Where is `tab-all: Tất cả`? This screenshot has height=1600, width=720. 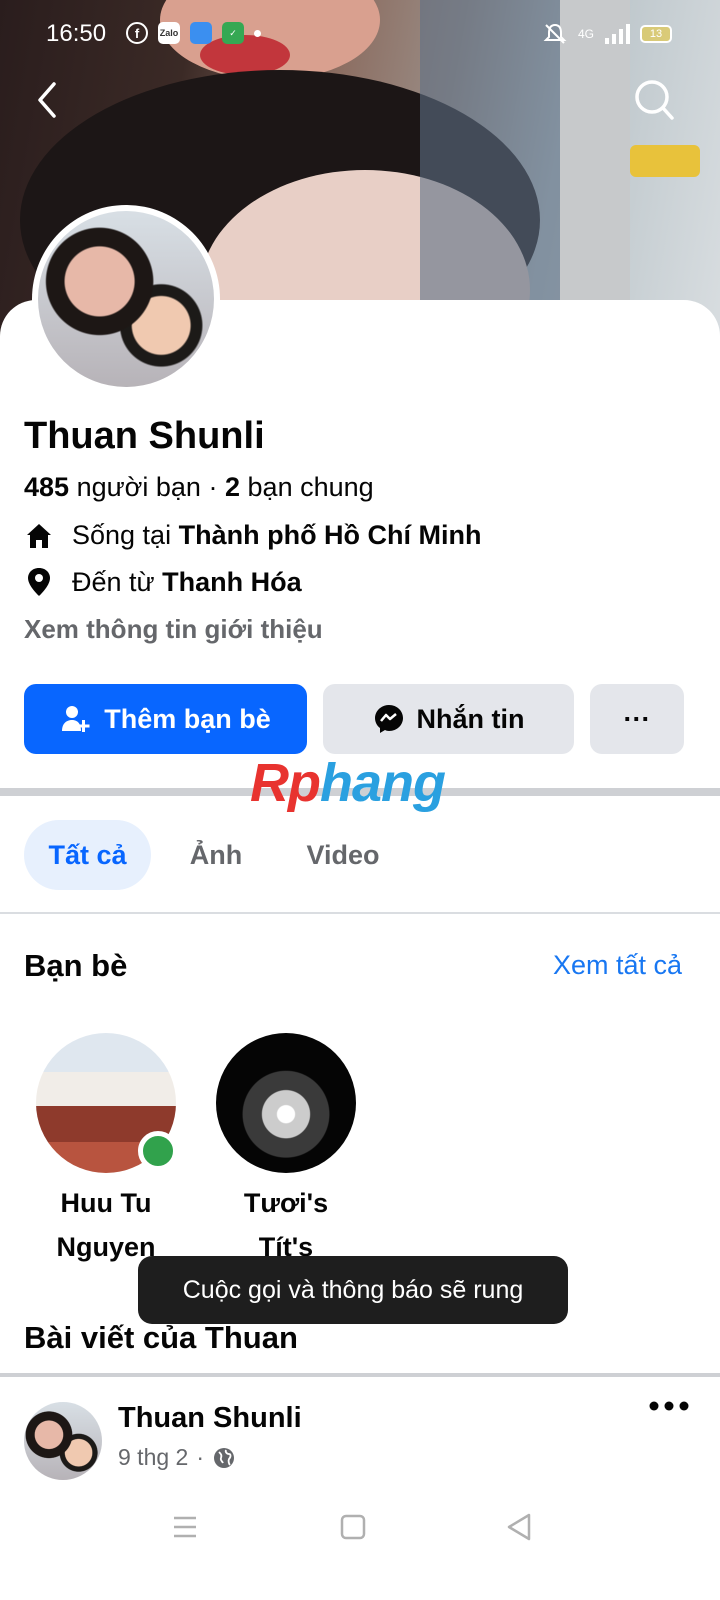
tab-all: Tất cả is located at coordinates (87, 855).